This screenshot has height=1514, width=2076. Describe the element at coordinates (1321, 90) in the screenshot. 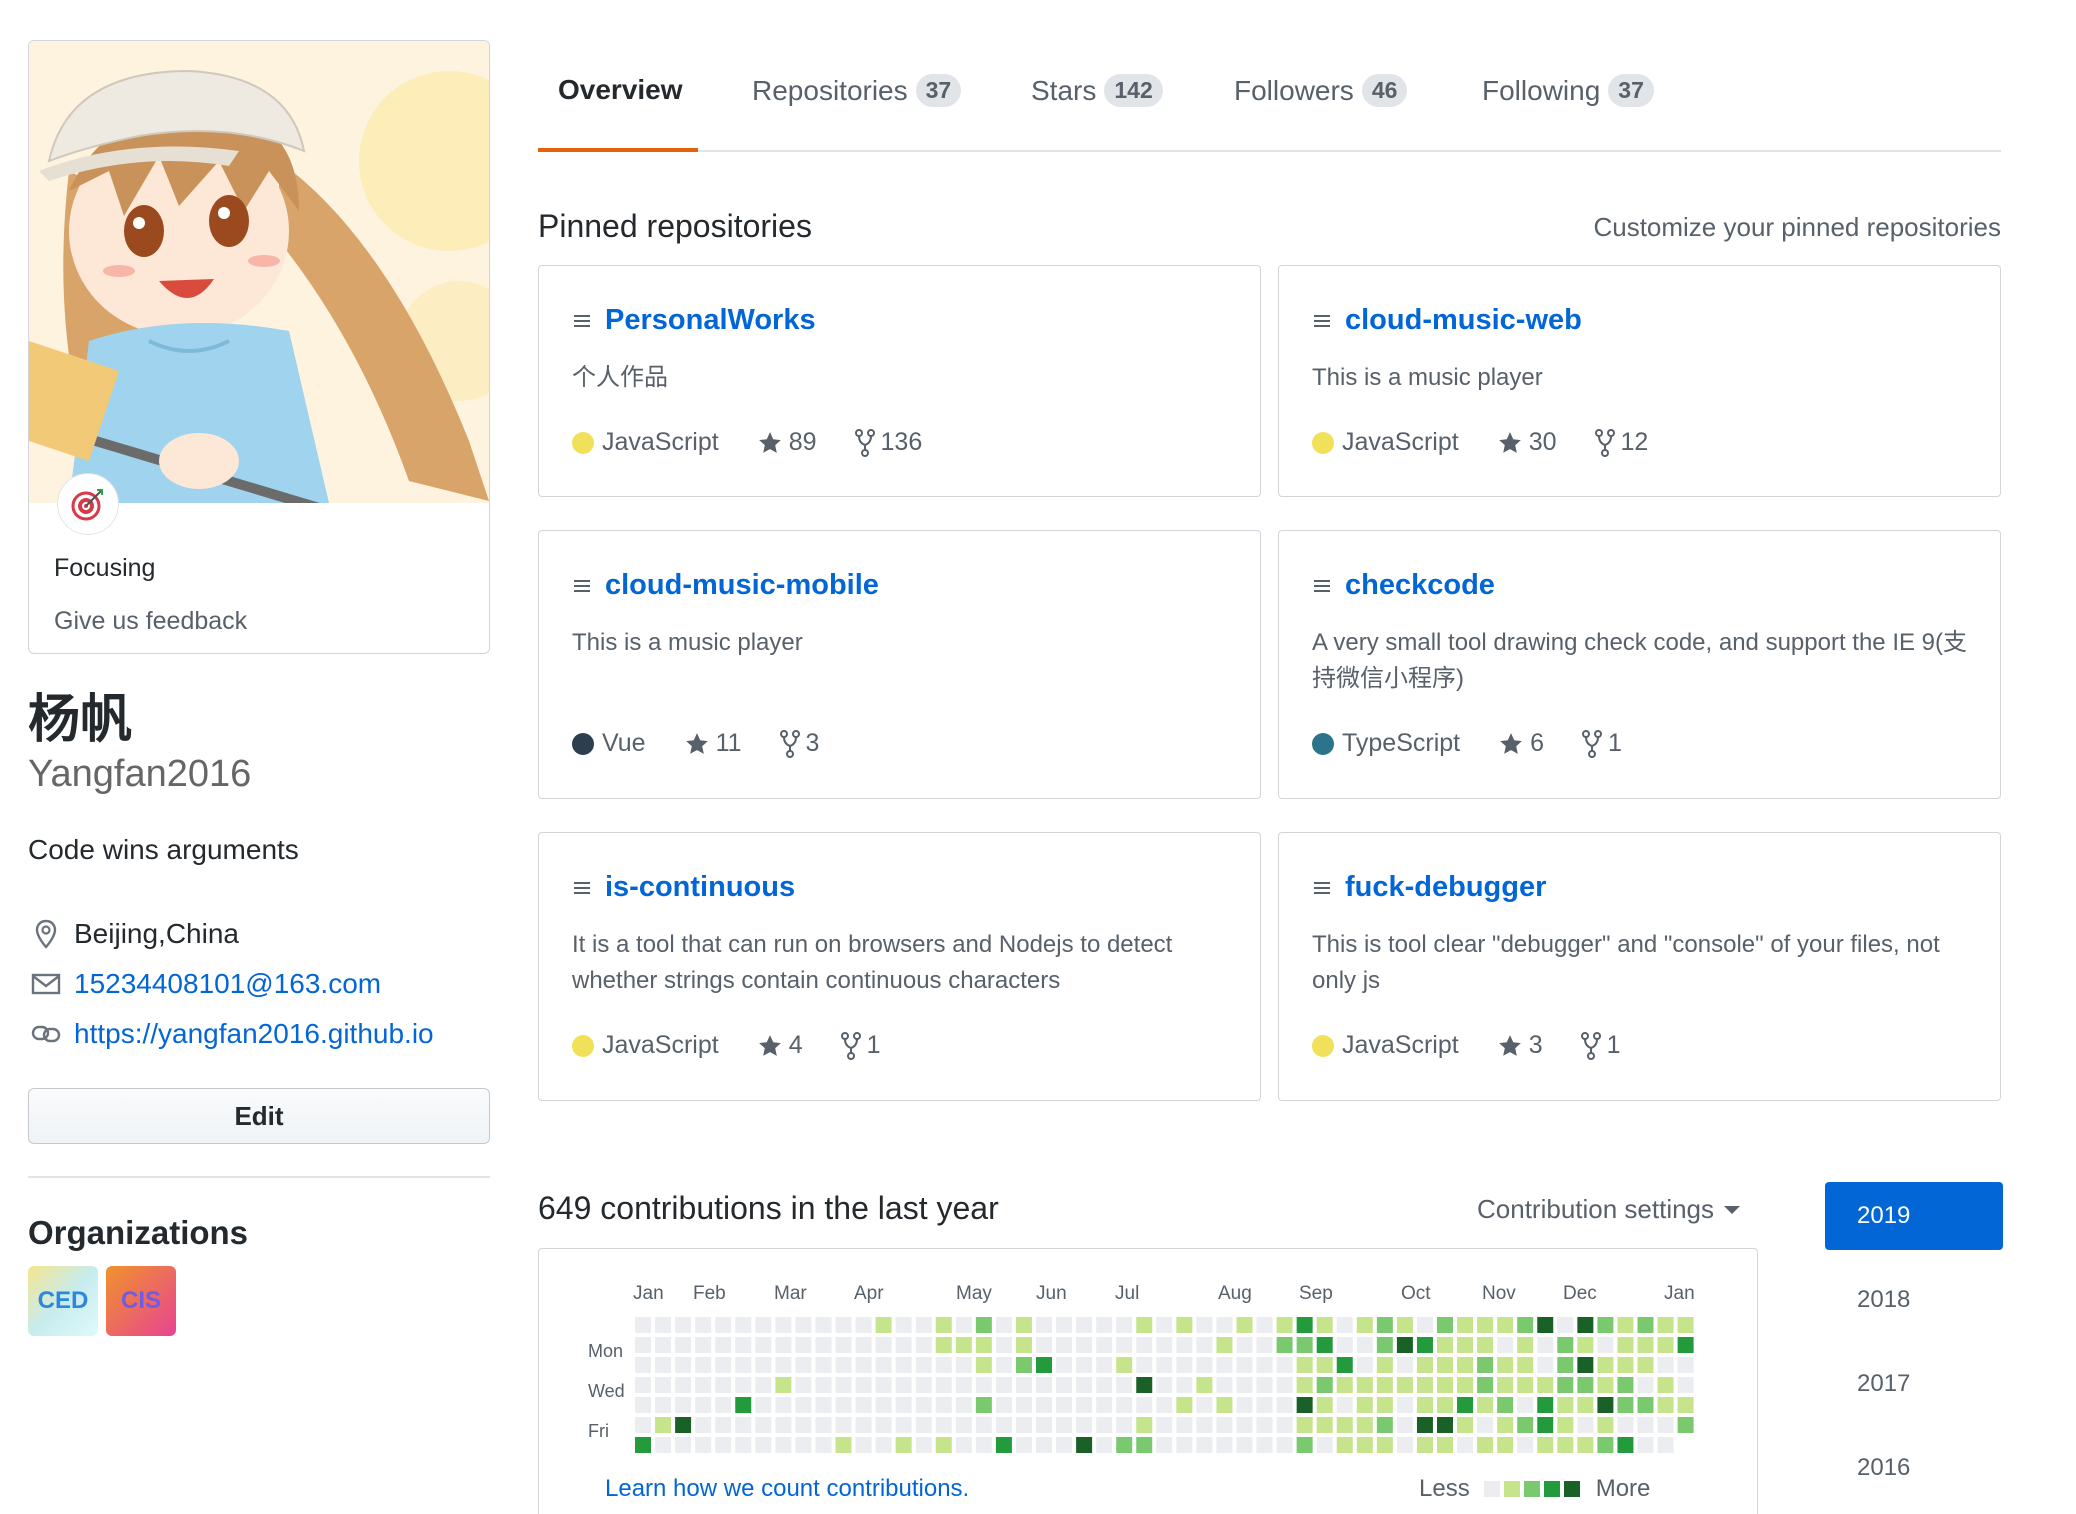

I see `tab-followers: Followers 46` at that location.